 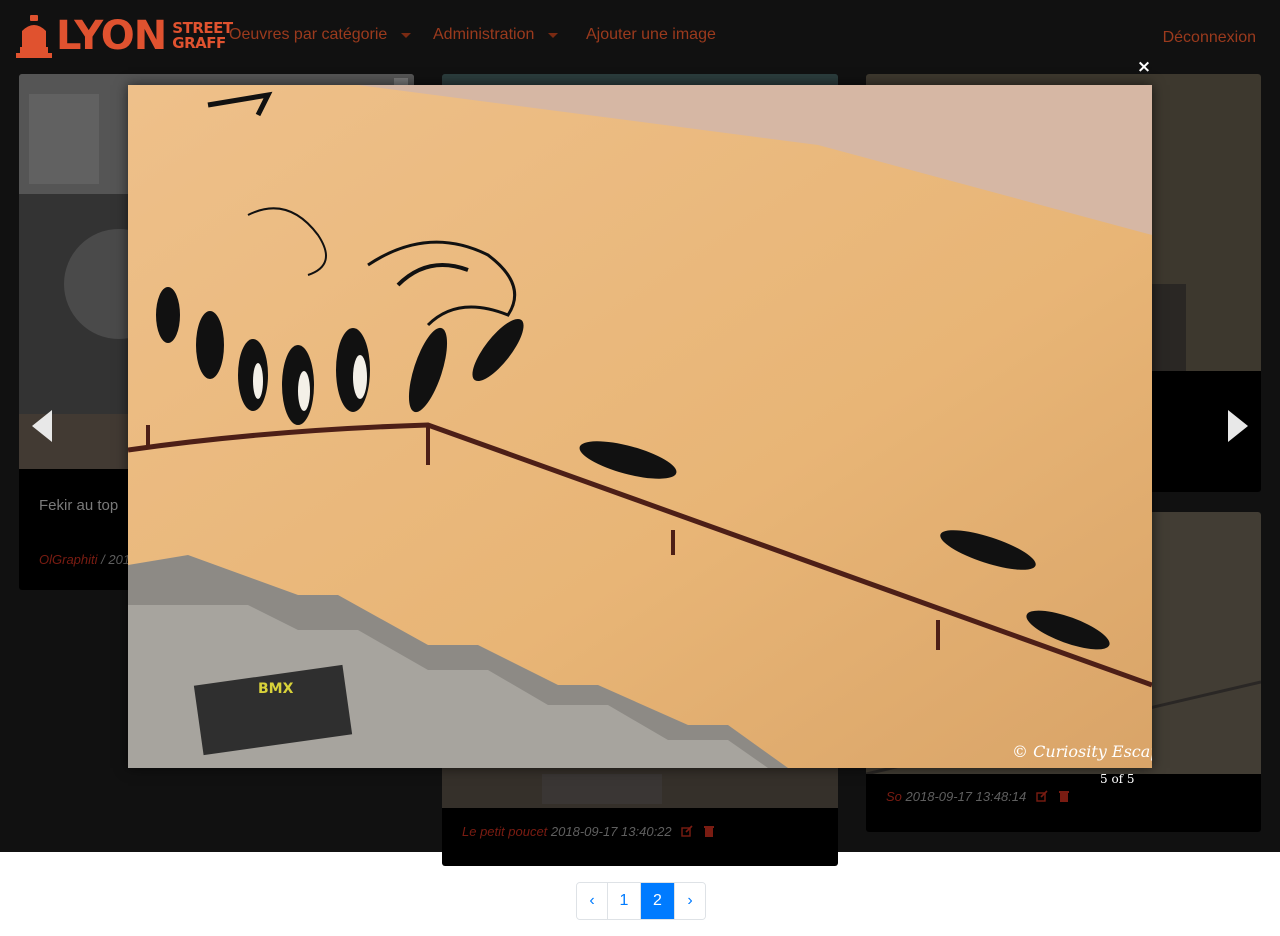 I want to click on card-author: So, so click(x=894, y=796).